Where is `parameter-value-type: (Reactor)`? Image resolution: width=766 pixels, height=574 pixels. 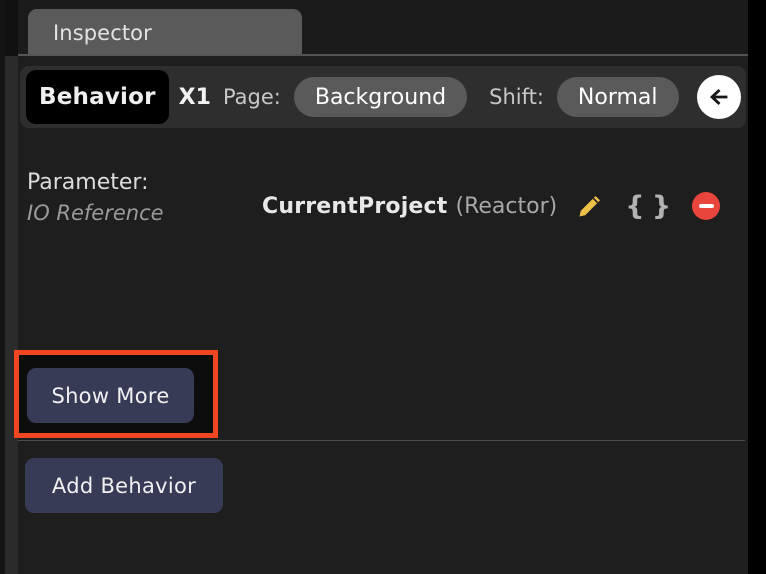 parameter-value-type: (Reactor) is located at coordinates (506, 206).